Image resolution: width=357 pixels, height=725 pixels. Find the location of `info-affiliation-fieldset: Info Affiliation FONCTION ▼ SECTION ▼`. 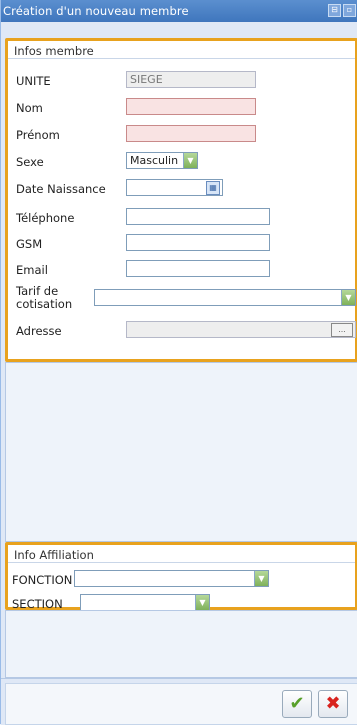

info-affiliation-fieldset: Info Affiliation FONCTION ▼ SECTION ▼ is located at coordinates (181, 576).